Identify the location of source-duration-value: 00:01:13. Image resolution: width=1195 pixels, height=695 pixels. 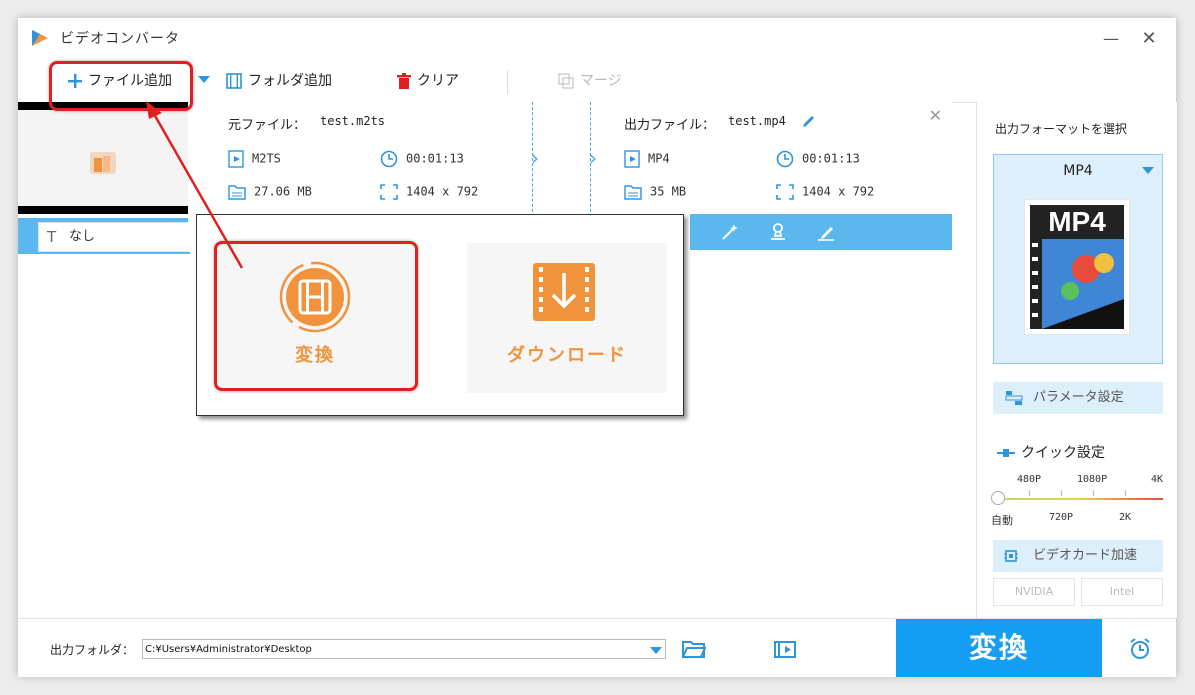
(435, 158).